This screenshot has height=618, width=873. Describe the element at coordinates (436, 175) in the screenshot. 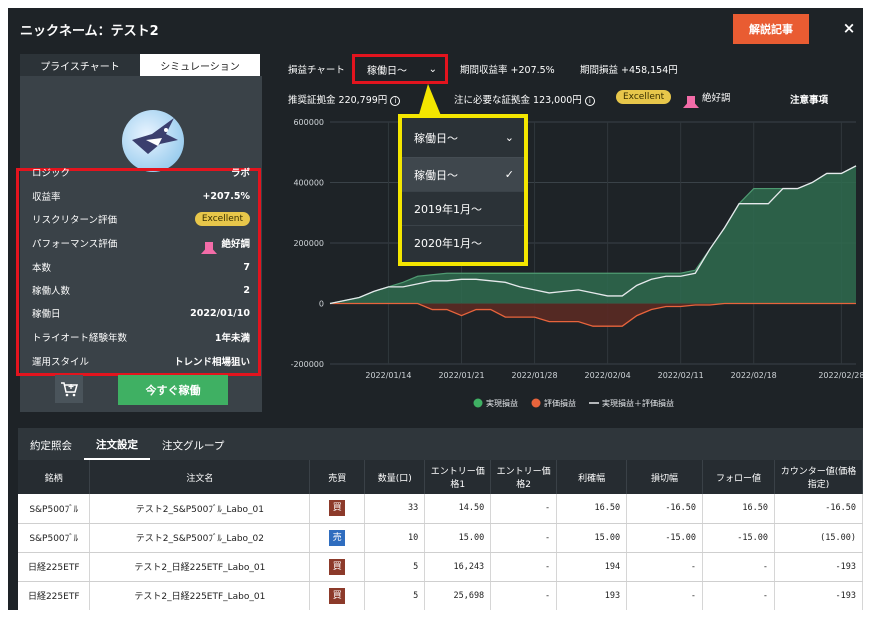

I see `option-label: 稼働日〜` at that location.